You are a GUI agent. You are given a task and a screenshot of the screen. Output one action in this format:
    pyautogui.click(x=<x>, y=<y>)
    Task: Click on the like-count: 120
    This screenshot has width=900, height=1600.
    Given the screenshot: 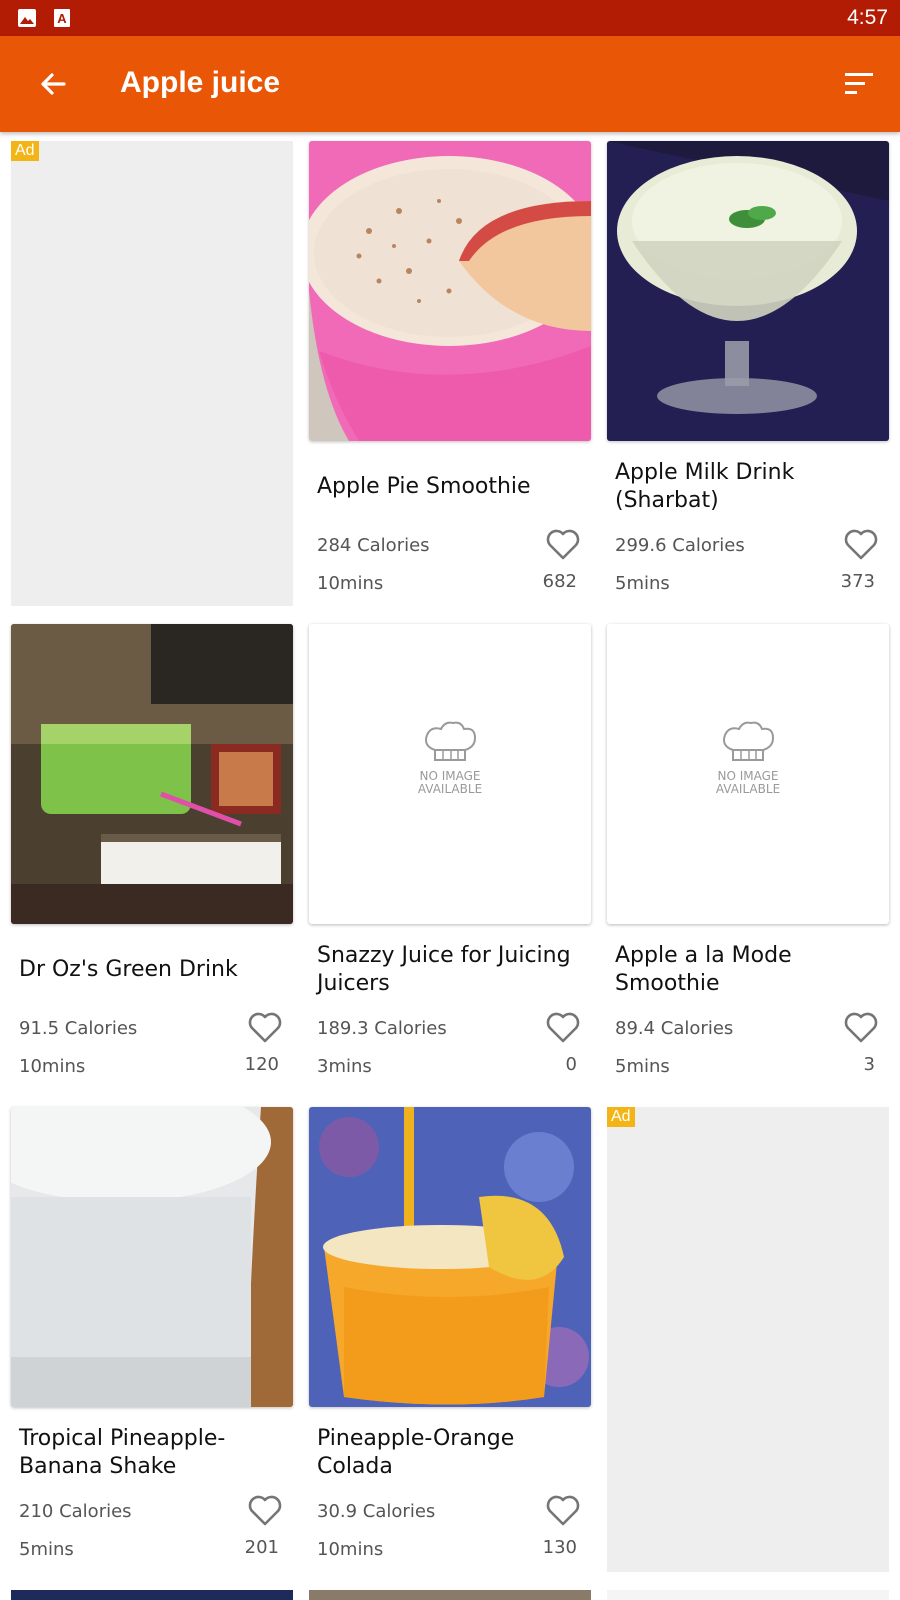 What is the action you would take?
    pyautogui.click(x=261, y=1064)
    